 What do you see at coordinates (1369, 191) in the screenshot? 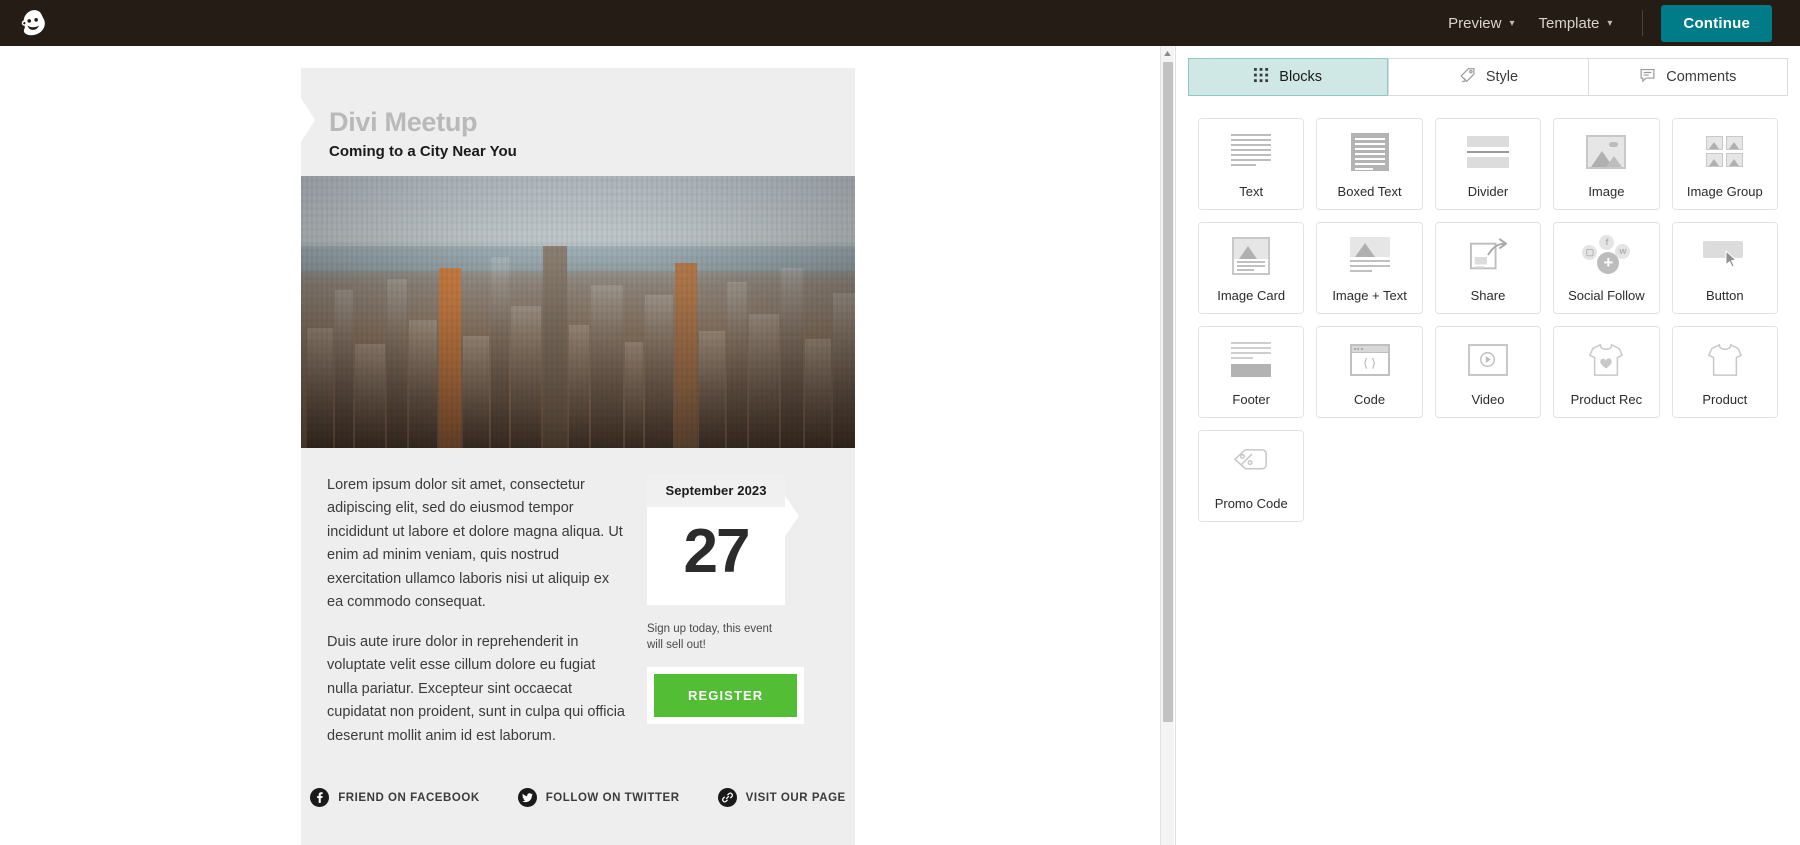
I see `block-label: Boxed Text` at bounding box center [1369, 191].